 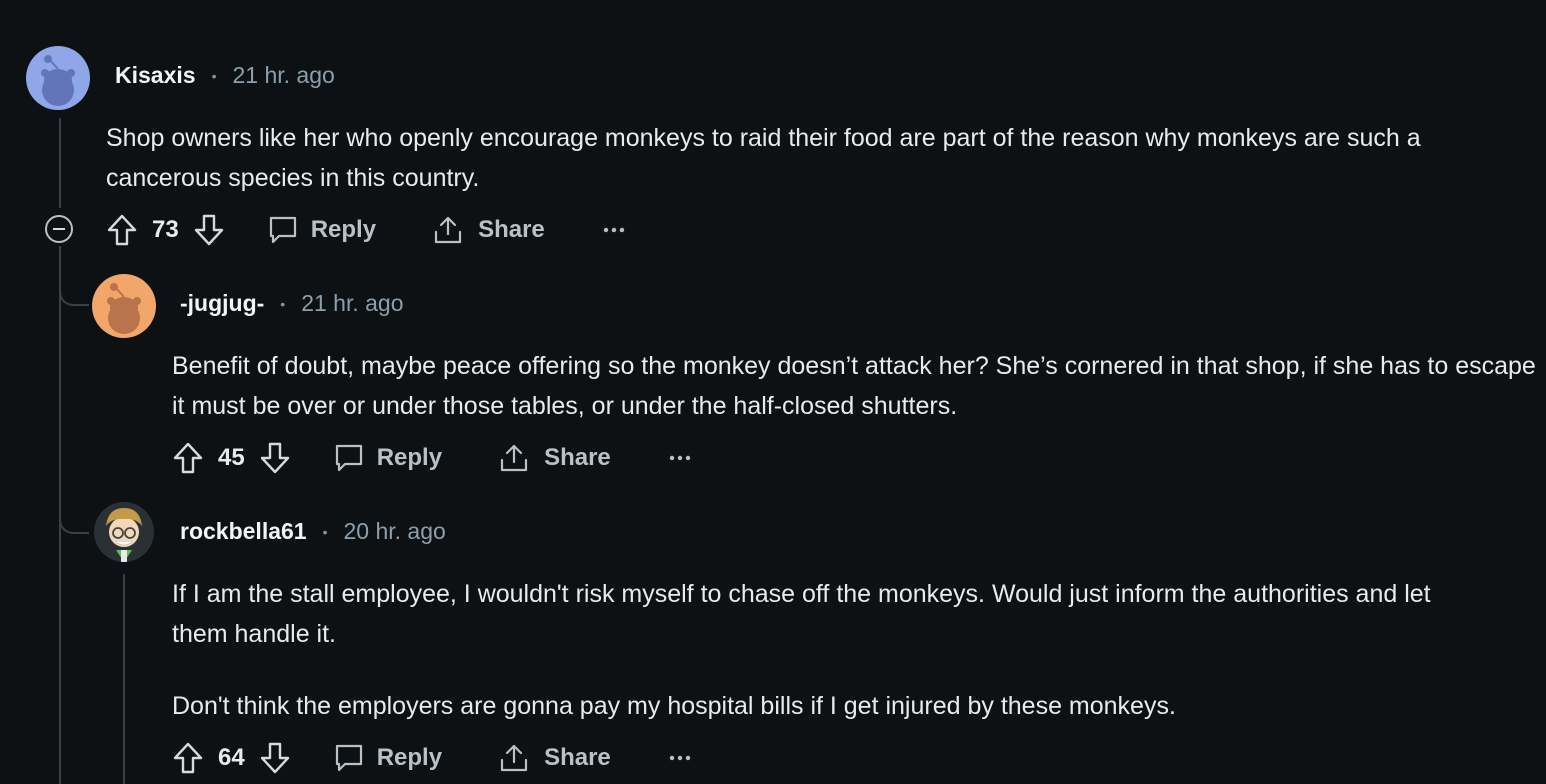 I want to click on vote-score: 64, so click(x=231, y=757).